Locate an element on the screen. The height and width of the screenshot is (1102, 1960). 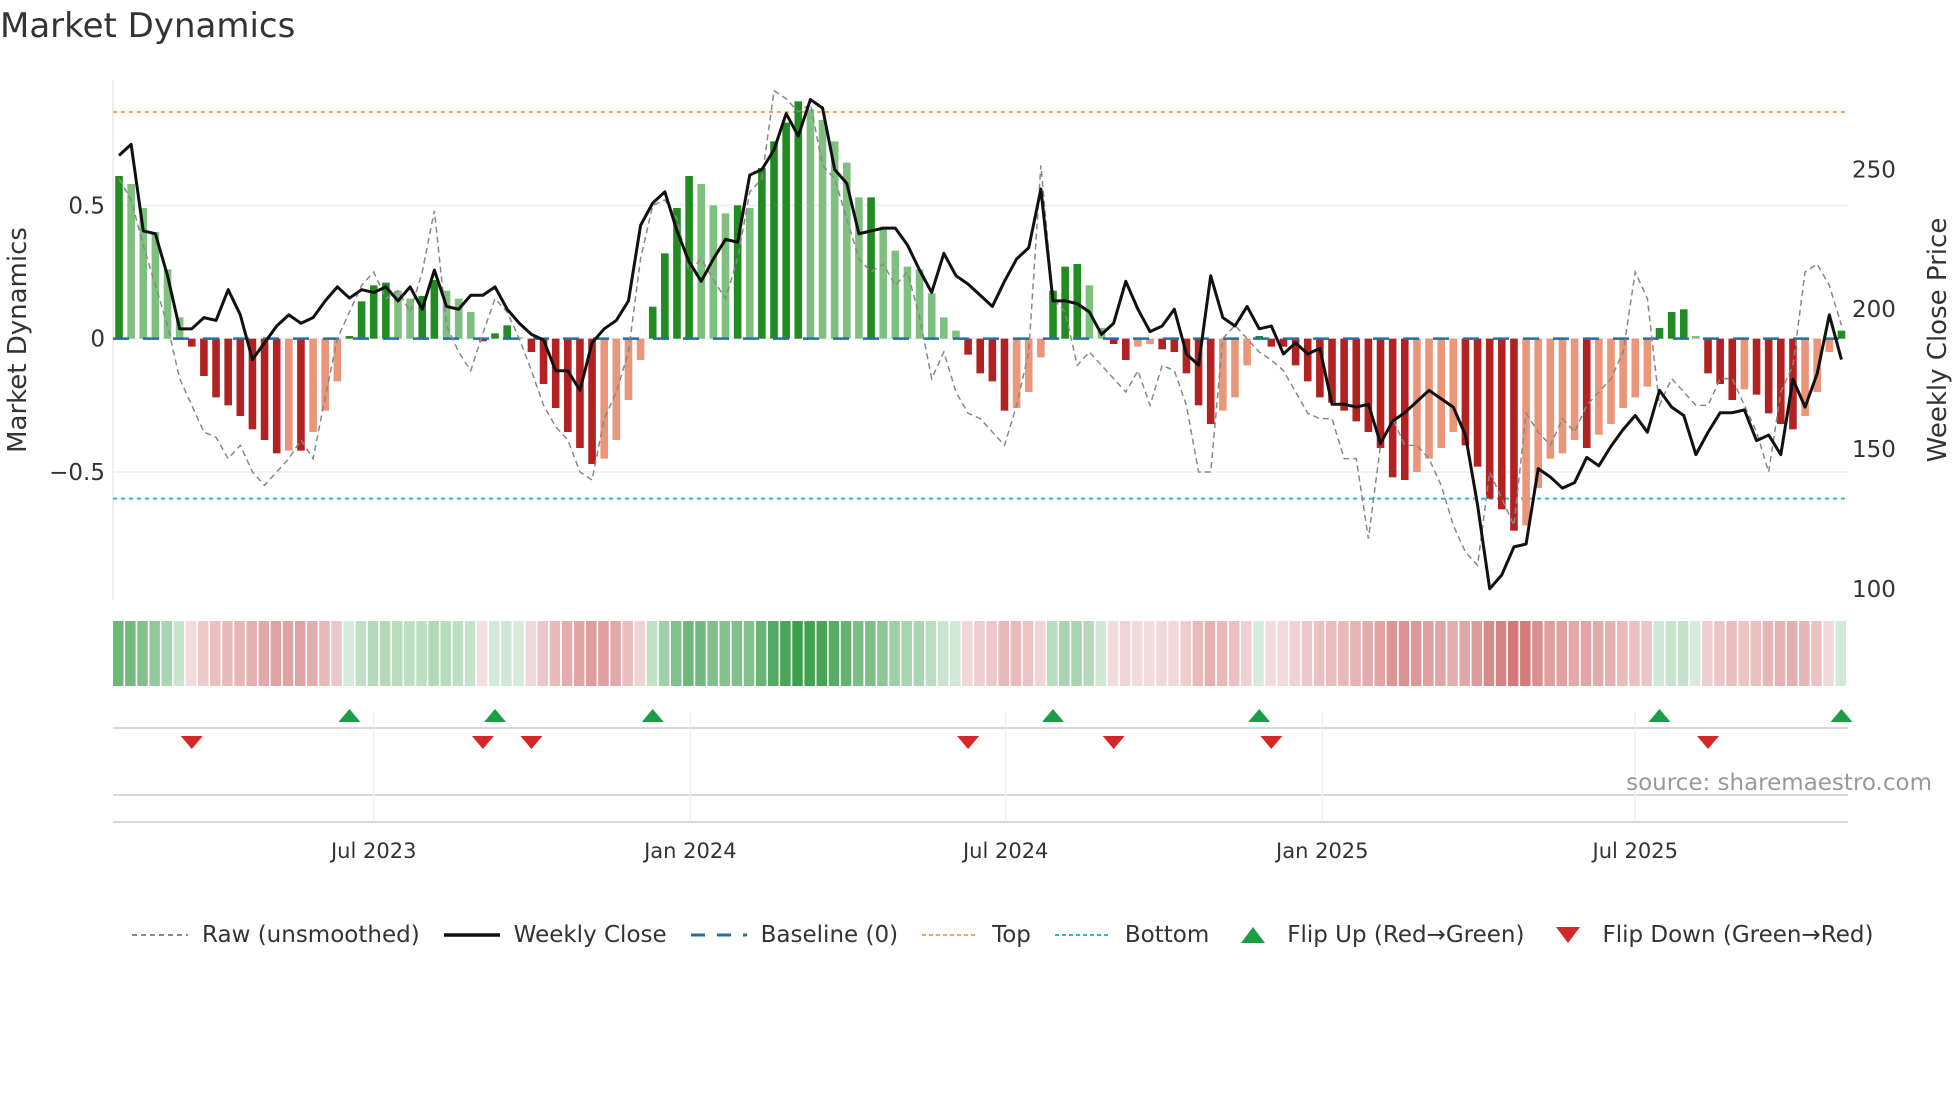
x-tick-label: Jul 2023 is located at coordinates (372, 851).